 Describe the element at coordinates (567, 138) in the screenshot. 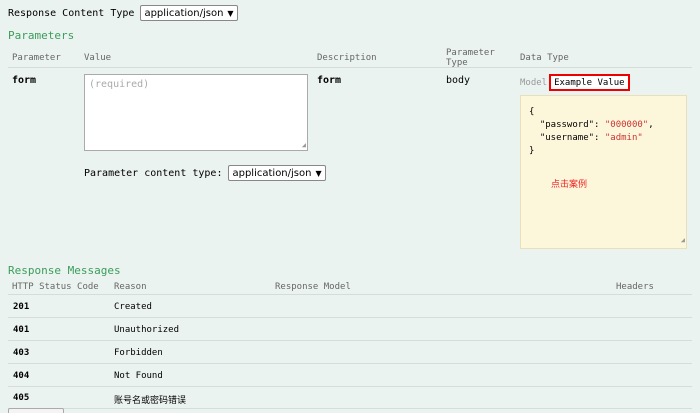

I see `json-key: "username"` at that location.